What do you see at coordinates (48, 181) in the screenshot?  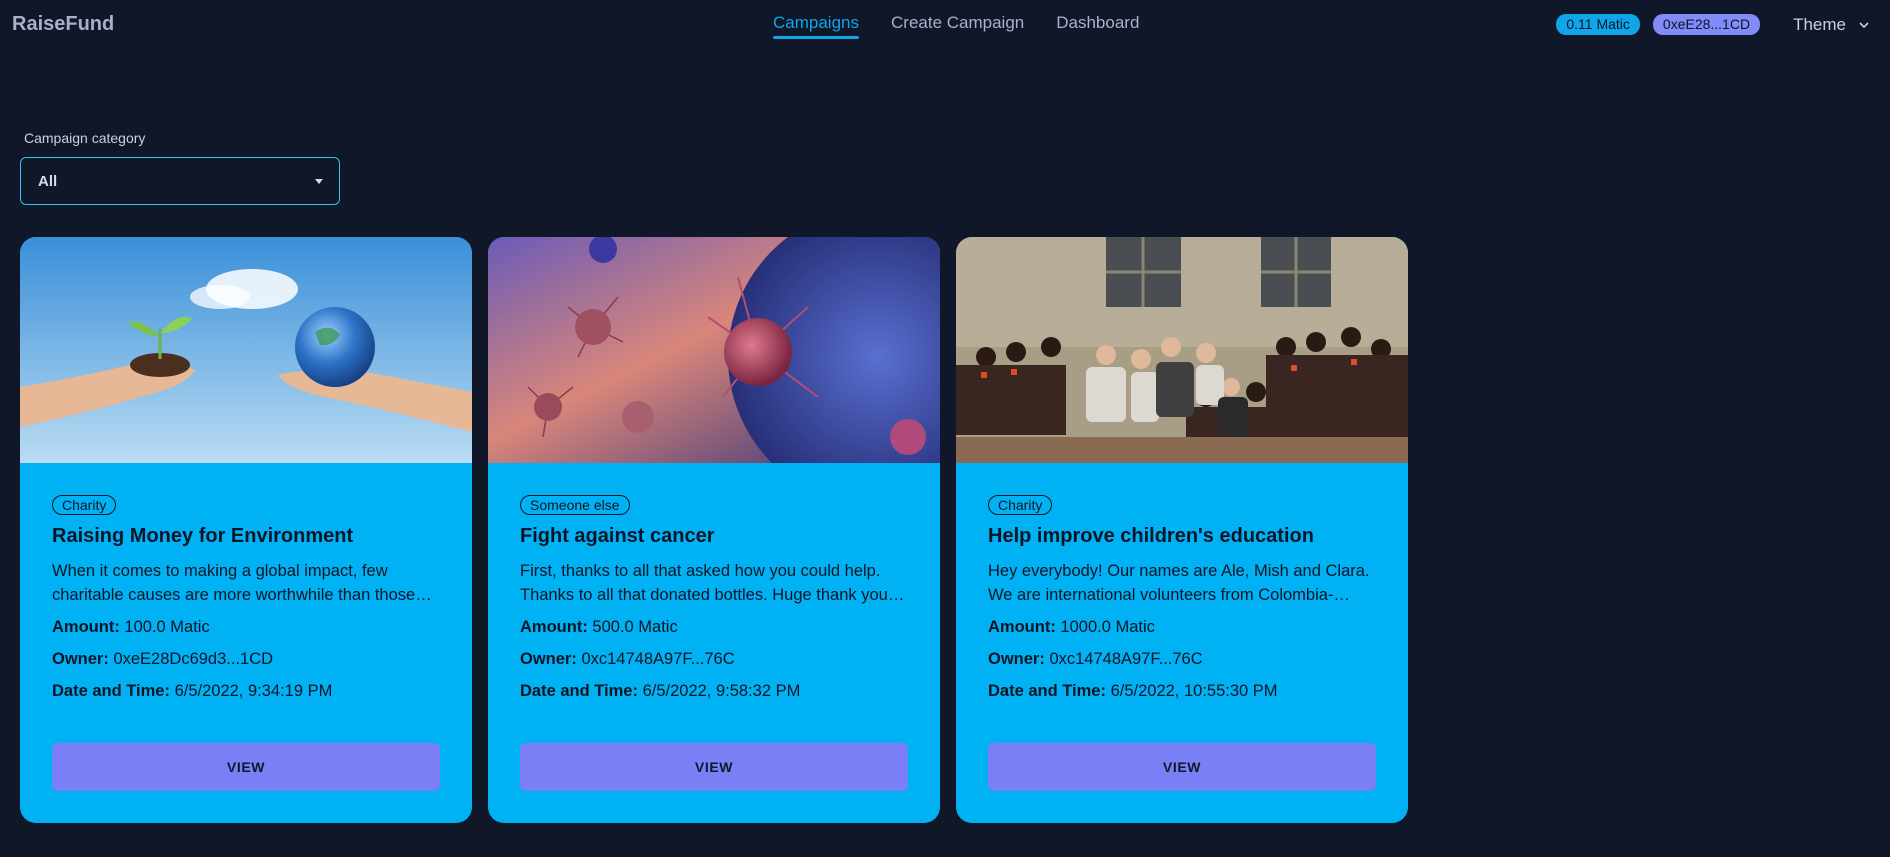 I see `category-select-value: All` at bounding box center [48, 181].